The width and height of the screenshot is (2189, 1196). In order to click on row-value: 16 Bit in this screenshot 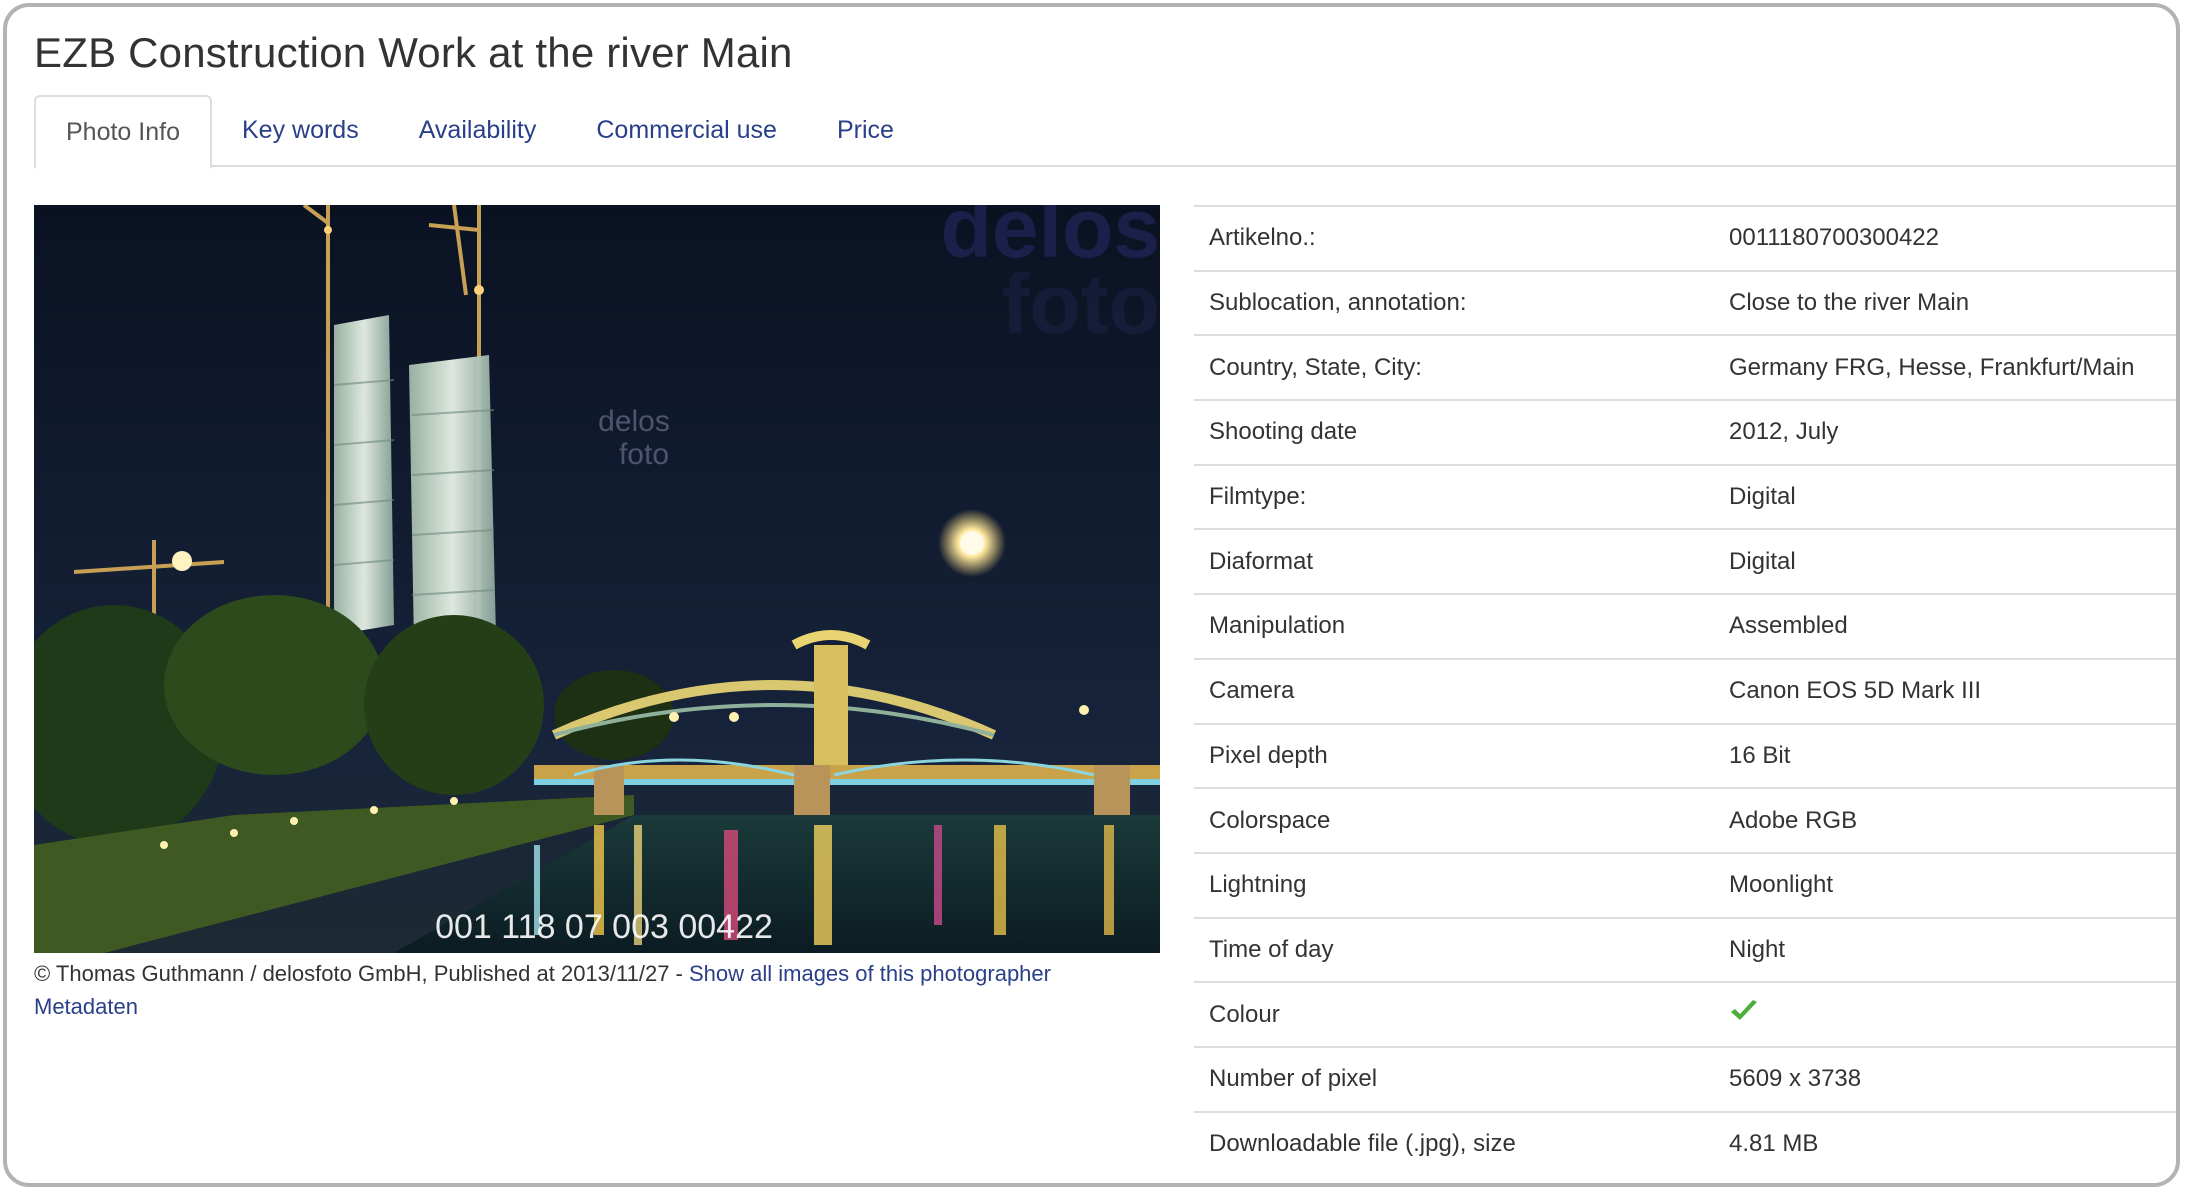, I will do `click(1760, 755)`.